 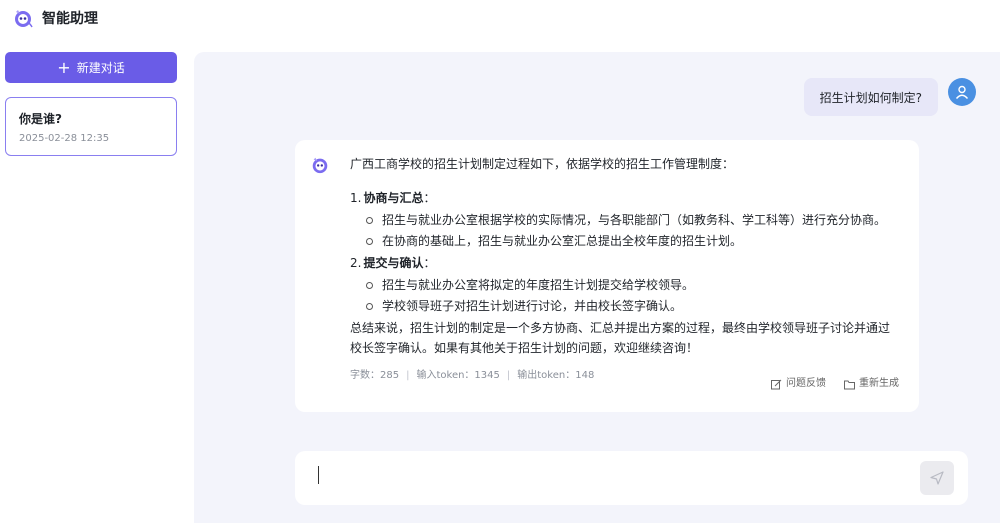 What do you see at coordinates (318, 475) in the screenshot?
I see `text-caret` at bounding box center [318, 475].